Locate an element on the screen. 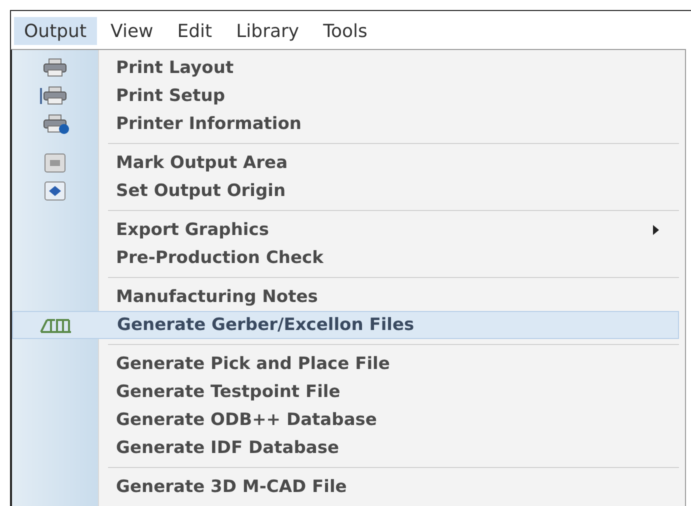 This screenshot has height=506, width=691. document-icon is located at coordinates (55, 163).